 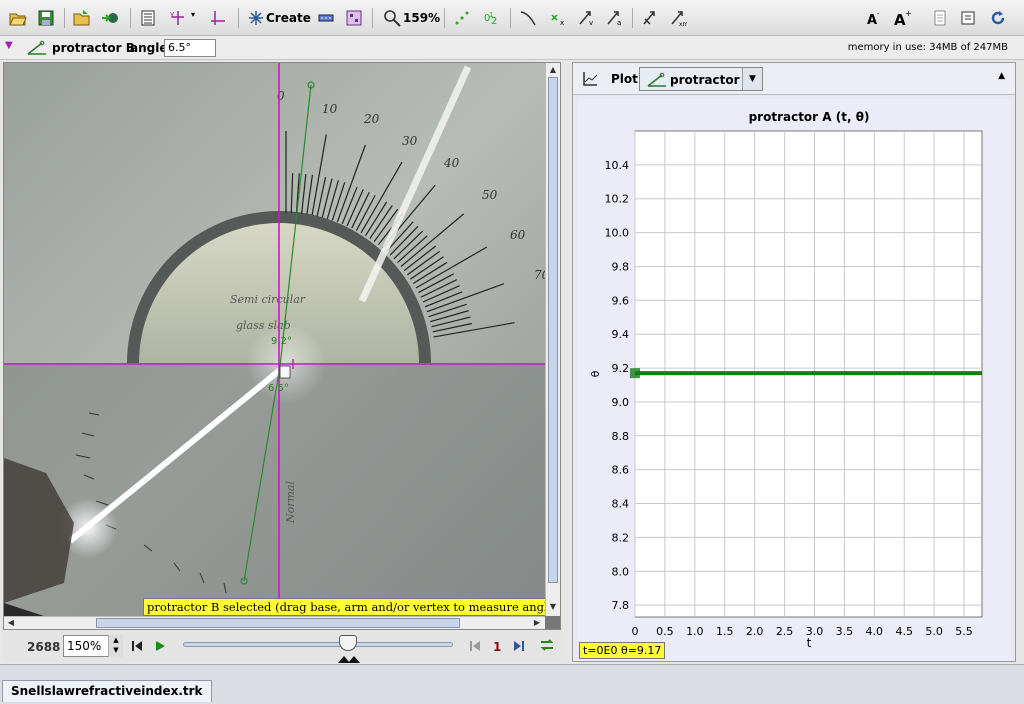 I want to click on scale-label: 20, so click(x=371, y=119).